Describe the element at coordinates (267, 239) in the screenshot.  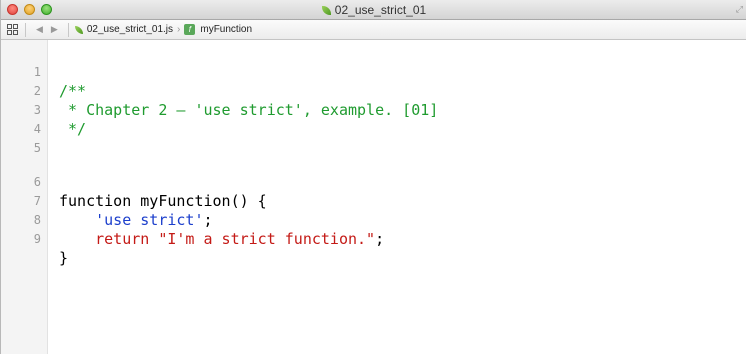
I see `string-token: "I'm a strict function."` at that location.